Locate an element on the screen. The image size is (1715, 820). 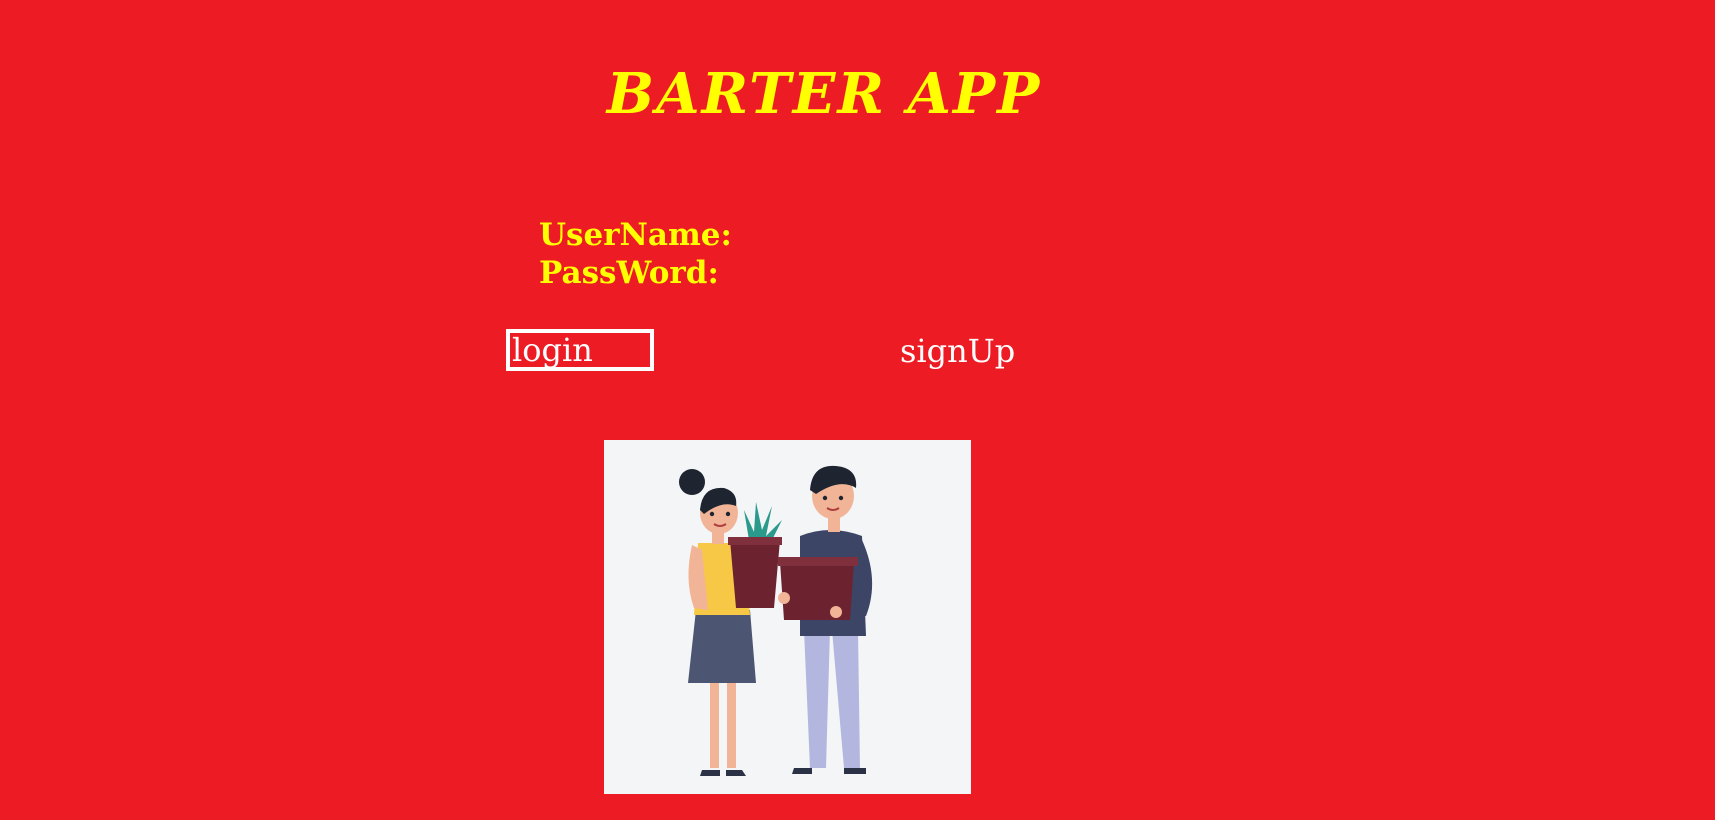
password-row: PassWord: is located at coordinates (756, 273).